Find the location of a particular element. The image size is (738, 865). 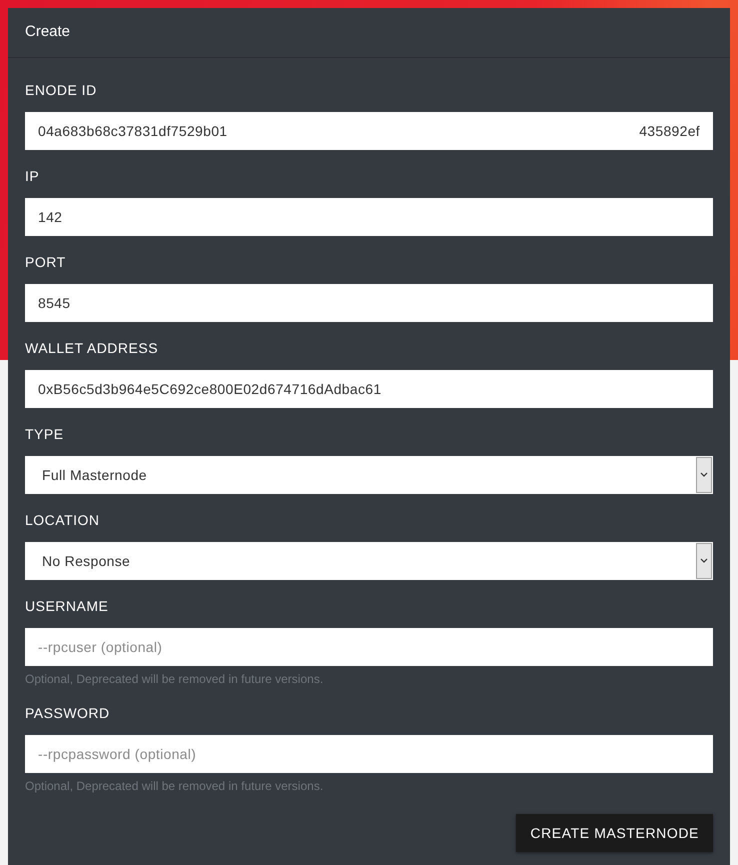

dropdown: Full Masternode is located at coordinates (369, 475).